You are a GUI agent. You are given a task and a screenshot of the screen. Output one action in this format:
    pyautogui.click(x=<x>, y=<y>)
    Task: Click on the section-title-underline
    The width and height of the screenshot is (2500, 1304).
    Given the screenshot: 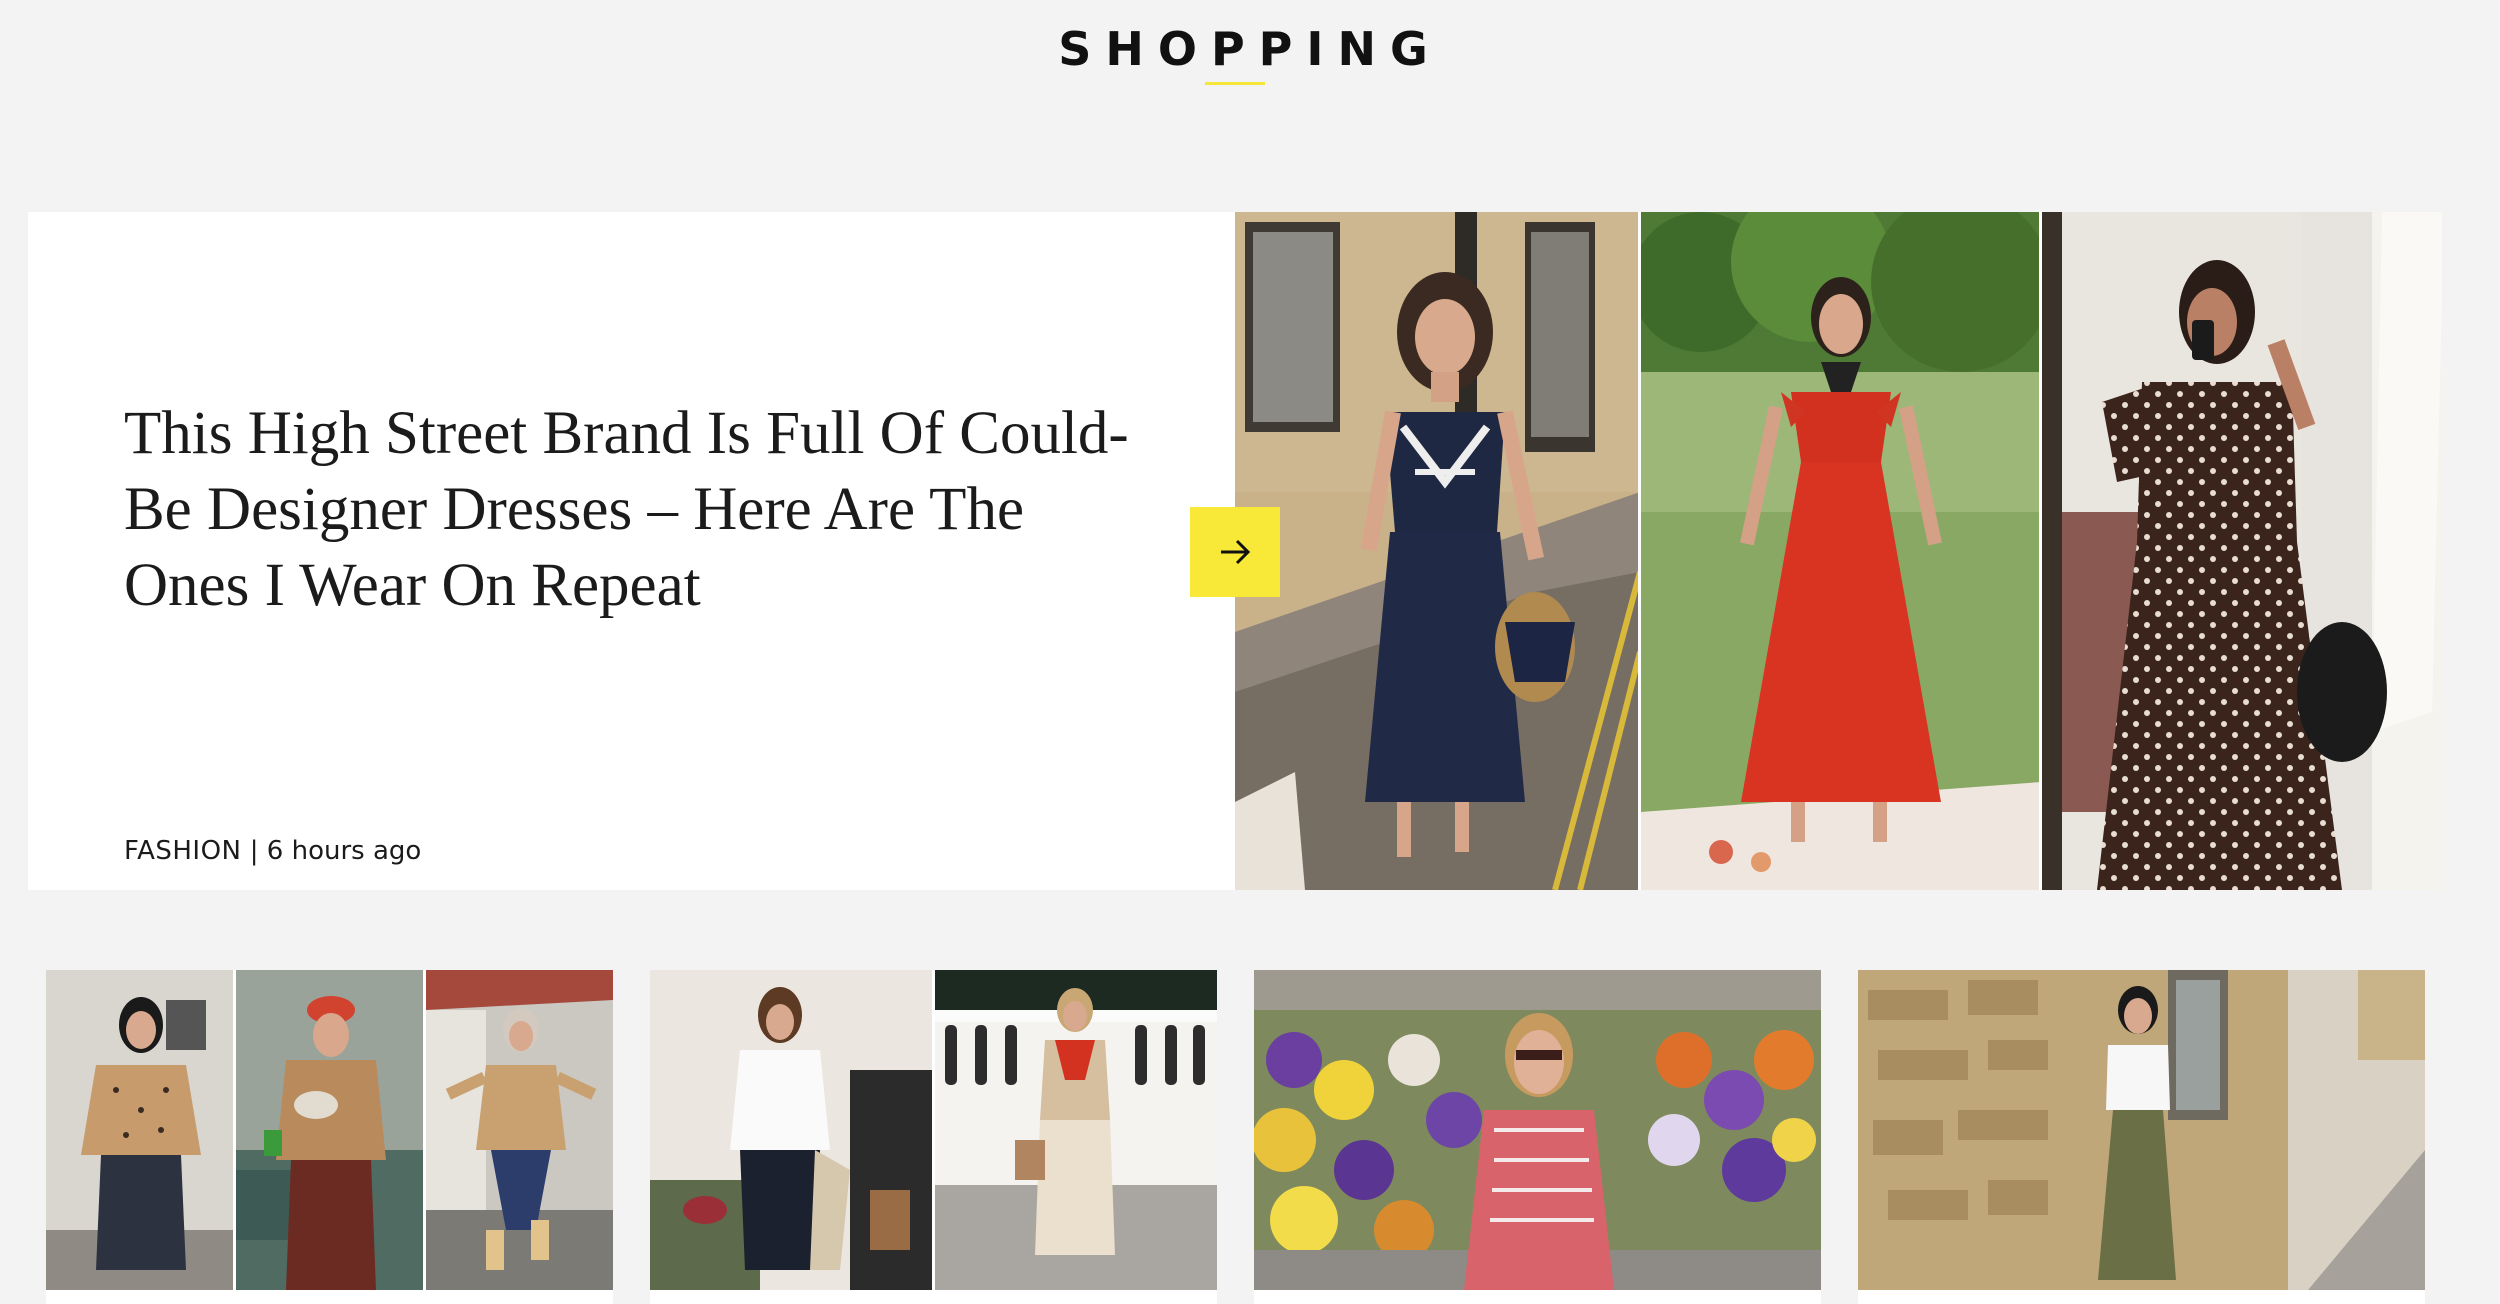 What is the action you would take?
    pyautogui.click(x=1235, y=83)
    